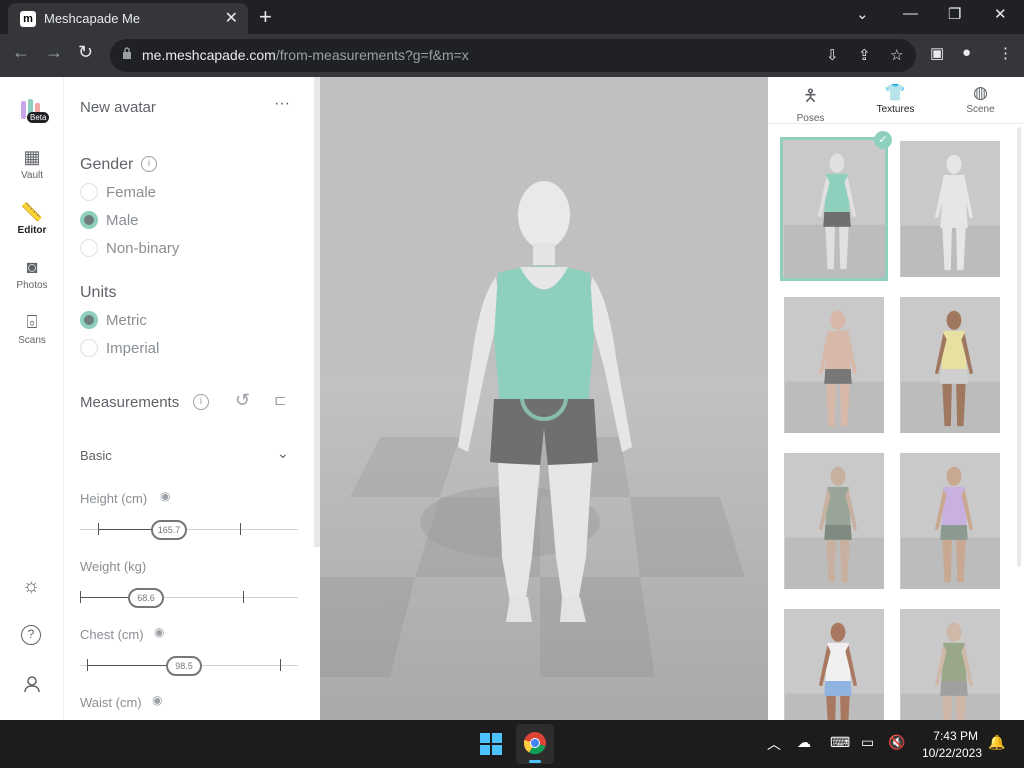  I want to click on browser-tab: m Meshcapade Me ✕, so click(128, 18).